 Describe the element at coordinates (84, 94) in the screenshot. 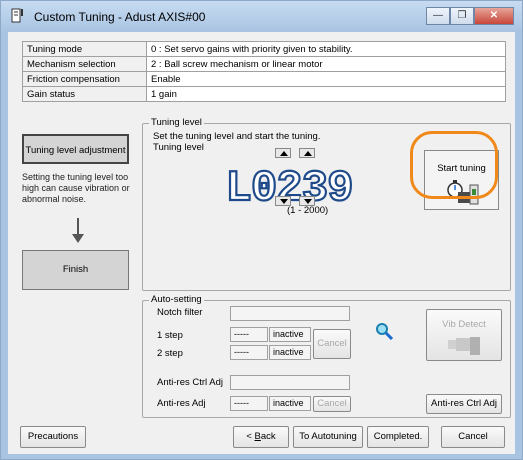

I see `param-label: Gain status` at that location.